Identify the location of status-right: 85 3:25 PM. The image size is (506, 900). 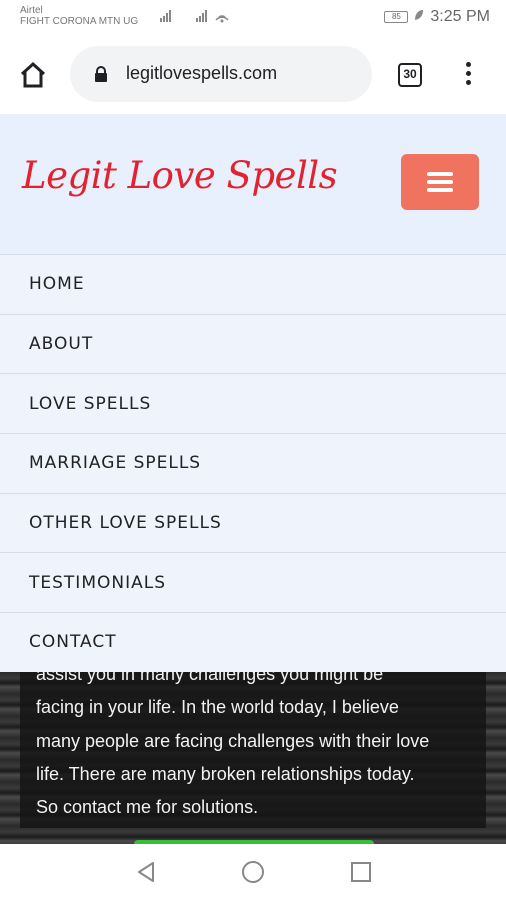
(437, 17).